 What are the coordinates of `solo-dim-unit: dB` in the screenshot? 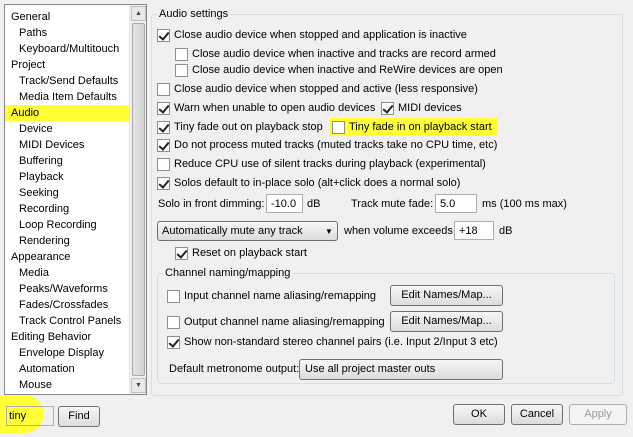 It's located at (314, 204).